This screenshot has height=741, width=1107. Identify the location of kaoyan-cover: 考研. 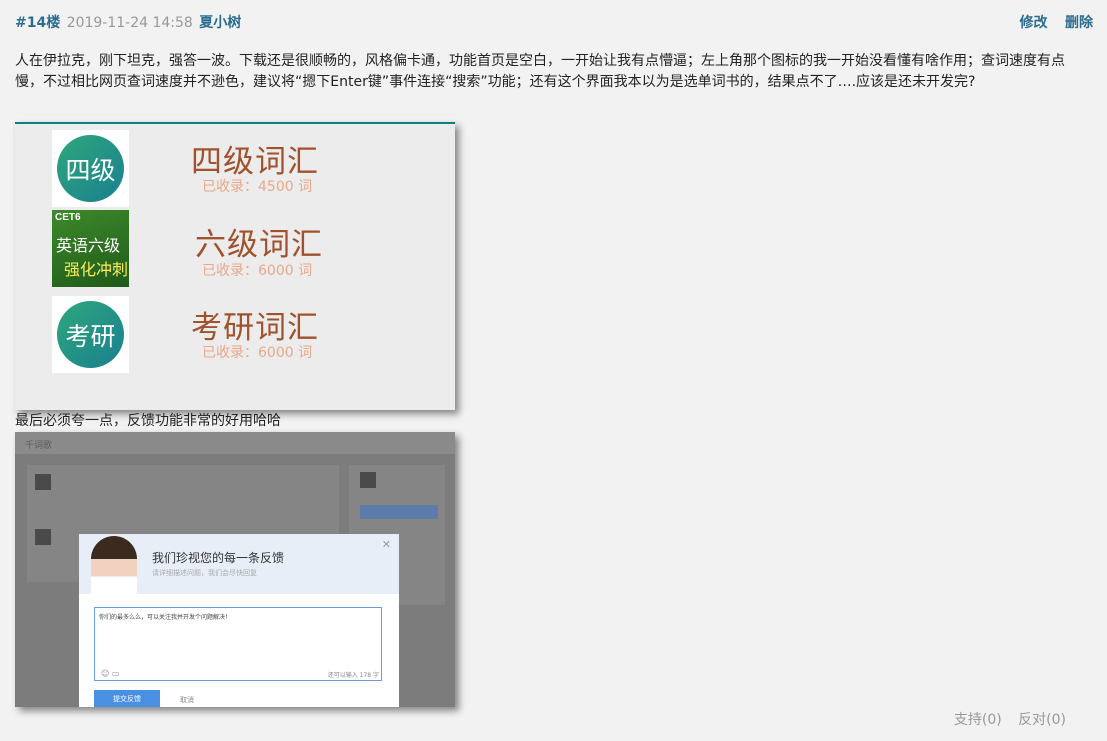
(90, 334).